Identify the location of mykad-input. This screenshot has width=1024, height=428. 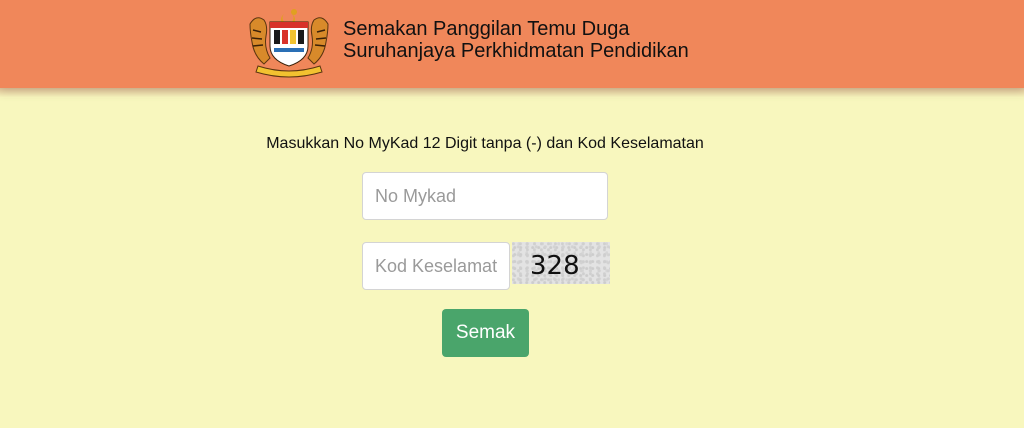
(485, 196).